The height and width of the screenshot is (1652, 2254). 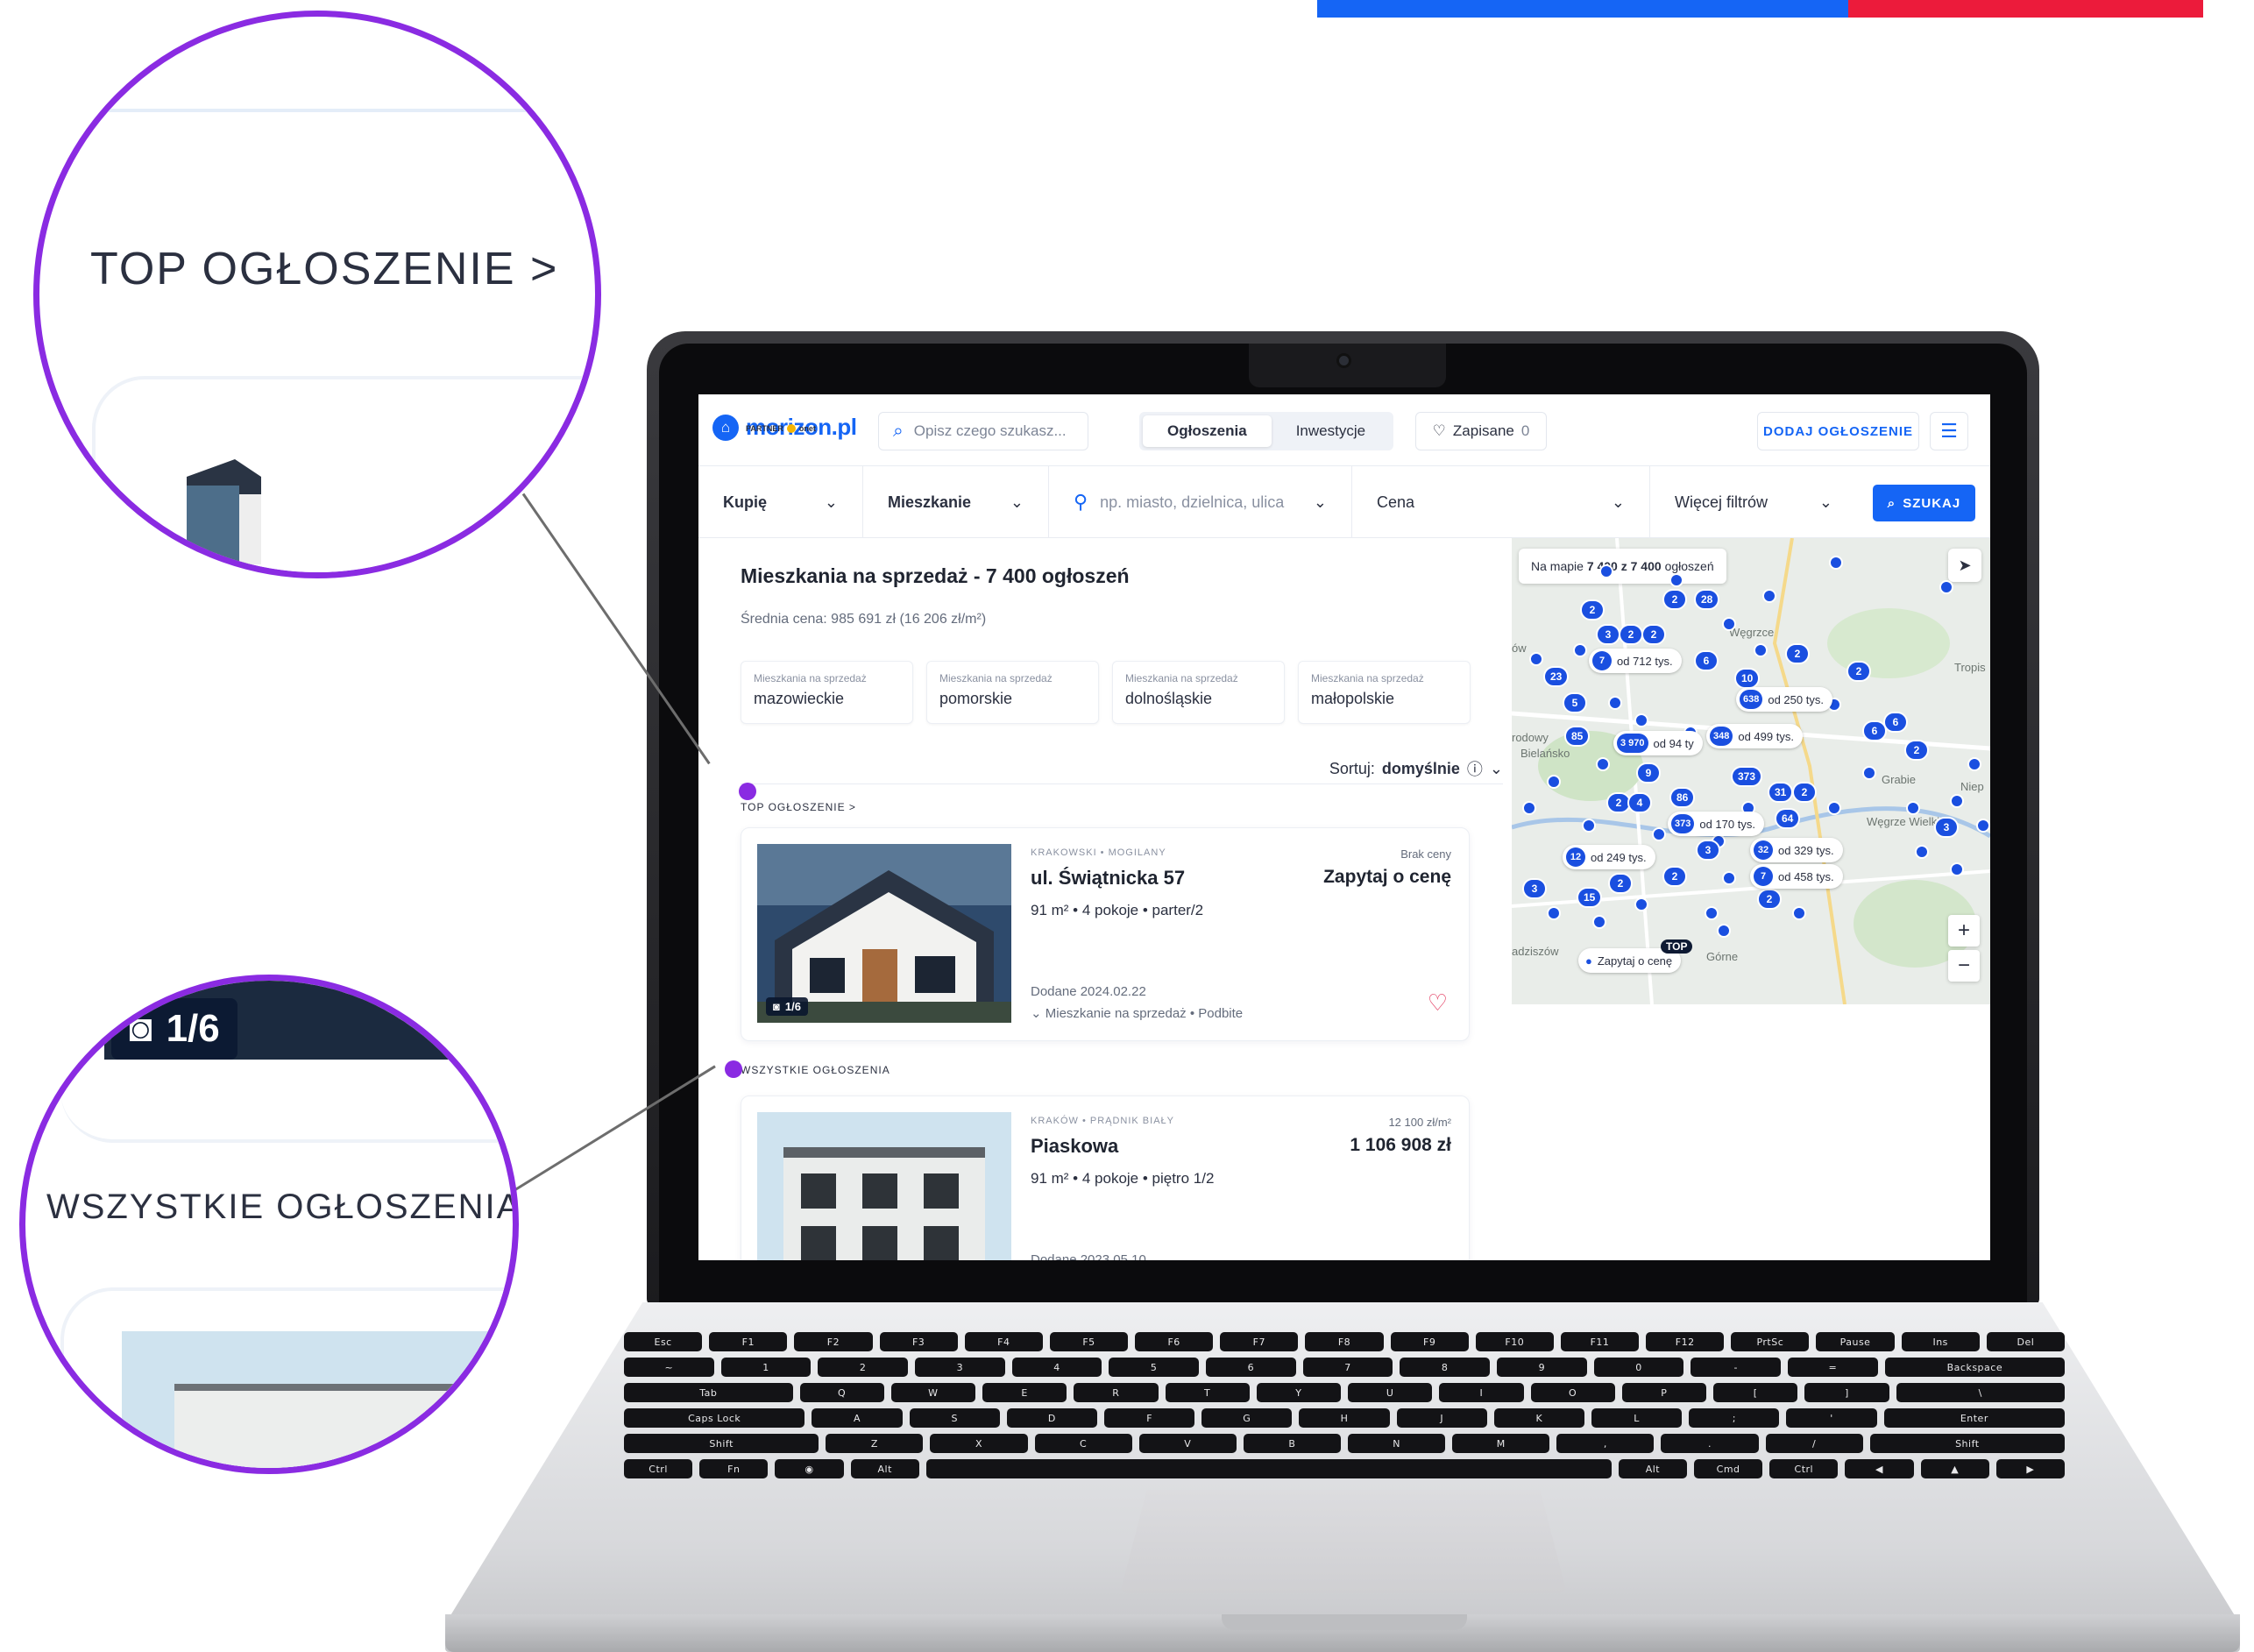 What do you see at coordinates (1753, 502) in the screenshot?
I see `more-filters-select: Więcej filtrów ⌄` at bounding box center [1753, 502].